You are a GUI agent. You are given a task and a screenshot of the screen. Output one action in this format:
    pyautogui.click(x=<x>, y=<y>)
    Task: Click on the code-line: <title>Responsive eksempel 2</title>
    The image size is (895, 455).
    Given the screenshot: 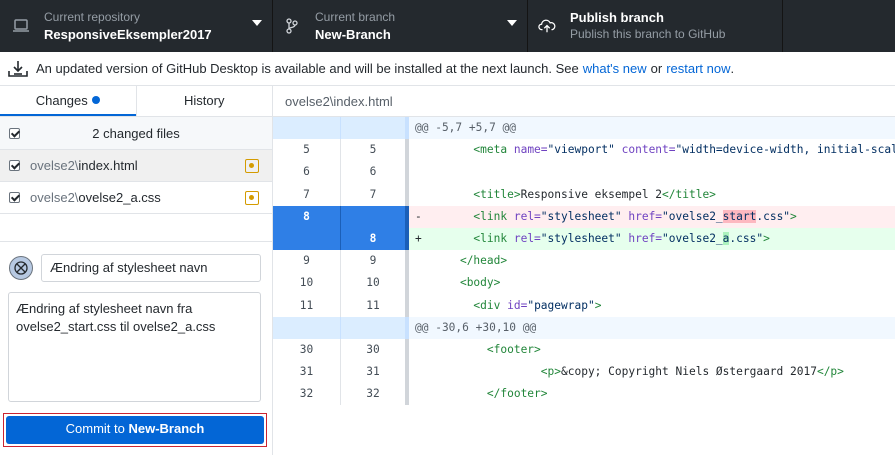 What is the action you would take?
    pyautogui.click(x=594, y=194)
    